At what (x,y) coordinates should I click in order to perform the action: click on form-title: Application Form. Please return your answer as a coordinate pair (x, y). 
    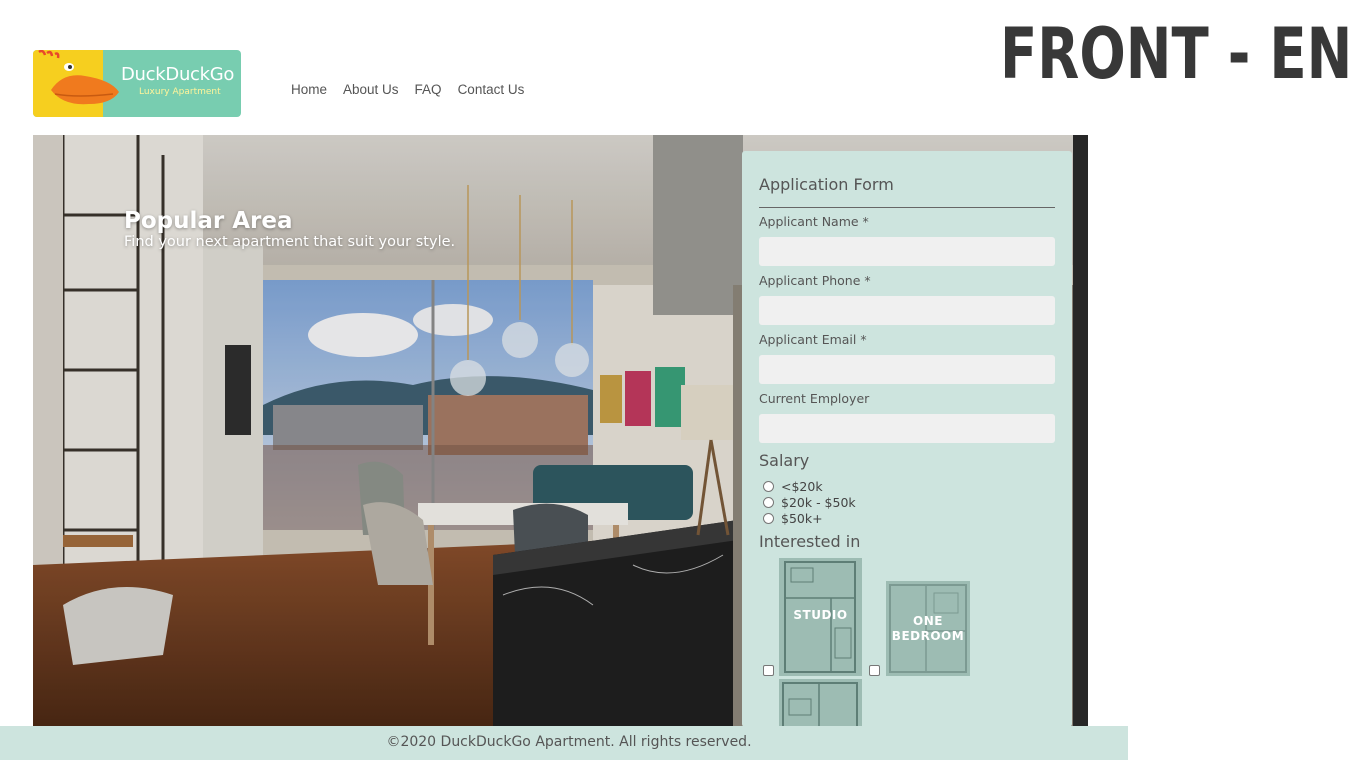
    Looking at the image, I should click on (826, 184).